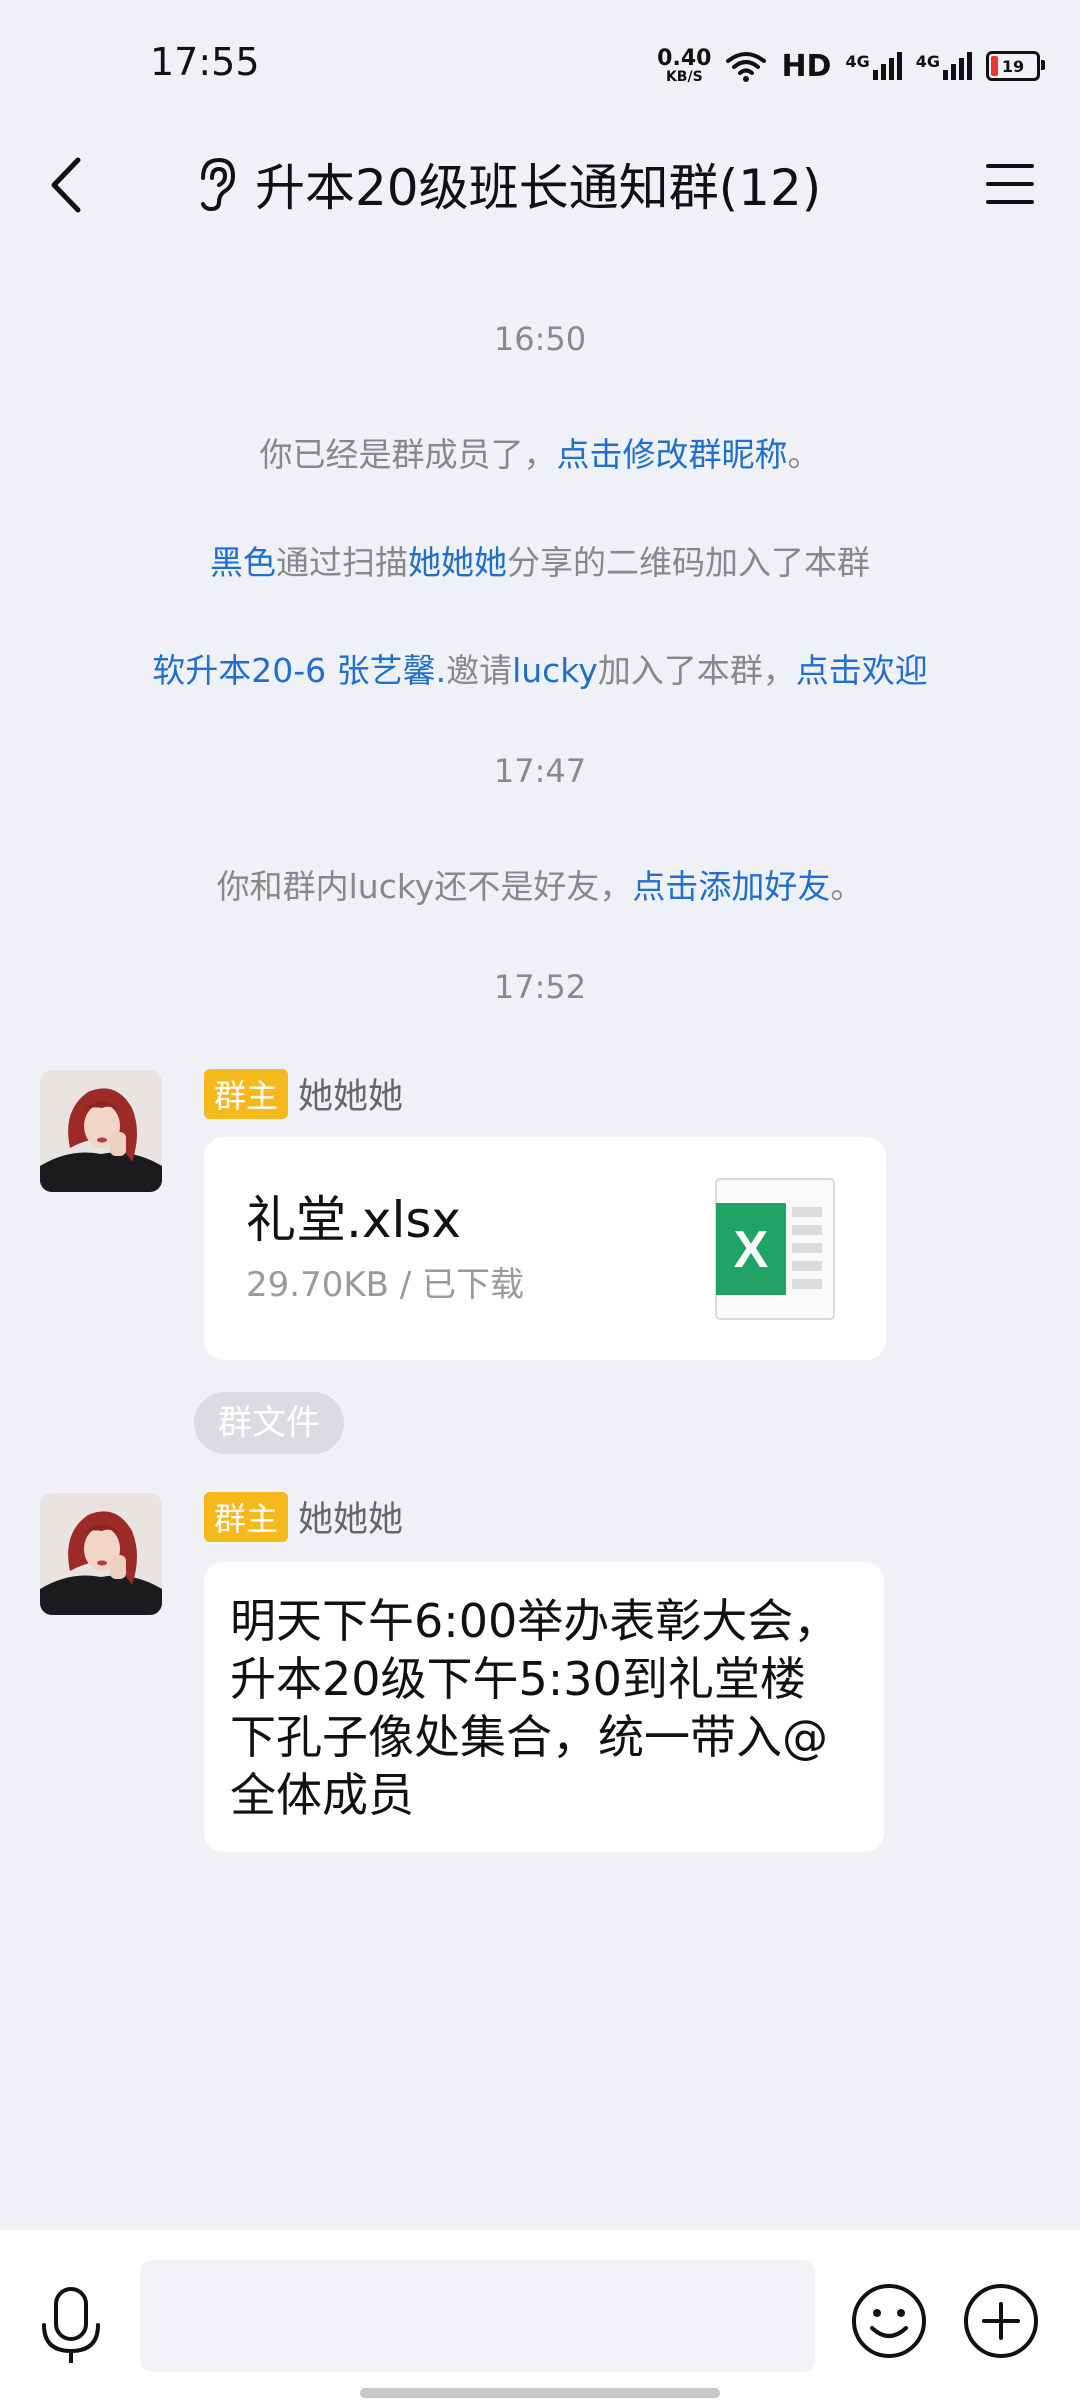 Image resolution: width=1080 pixels, height=2400 pixels. I want to click on message-input, so click(477, 2316).